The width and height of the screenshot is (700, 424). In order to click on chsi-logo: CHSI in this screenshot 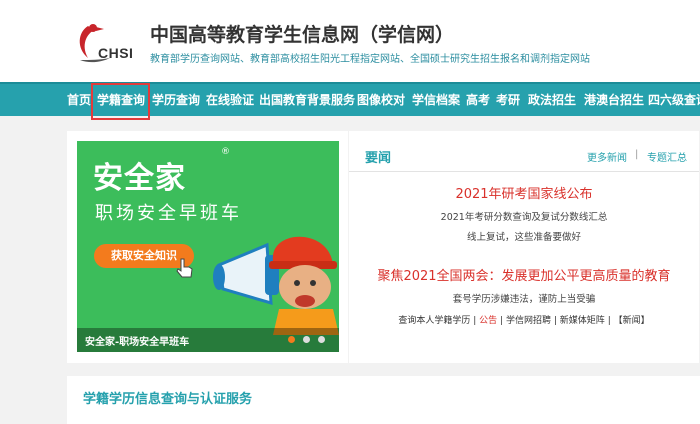, I will do `click(106, 43)`.